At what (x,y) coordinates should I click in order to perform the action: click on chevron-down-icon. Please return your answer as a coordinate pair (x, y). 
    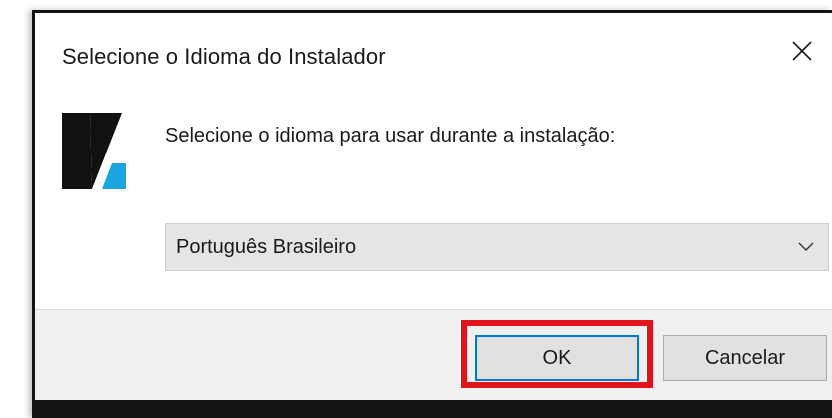
    Looking at the image, I should click on (806, 246).